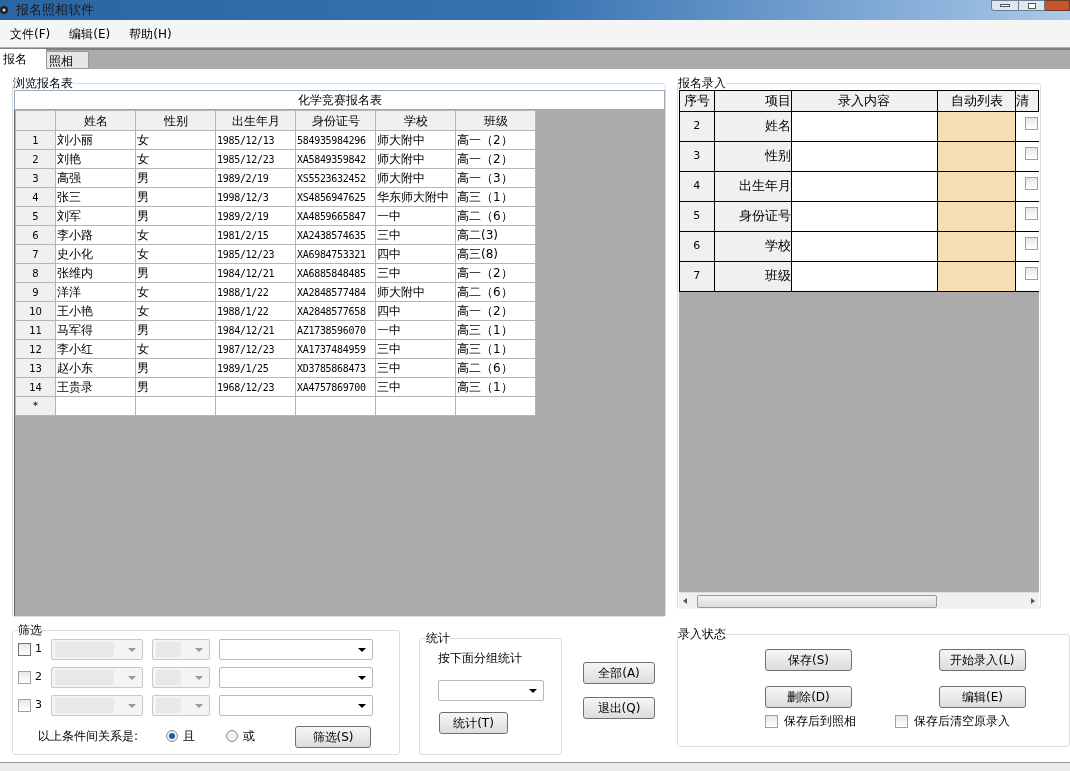  Describe the element at coordinates (67, 60) in the screenshot. I see `tab: 照相` at that location.